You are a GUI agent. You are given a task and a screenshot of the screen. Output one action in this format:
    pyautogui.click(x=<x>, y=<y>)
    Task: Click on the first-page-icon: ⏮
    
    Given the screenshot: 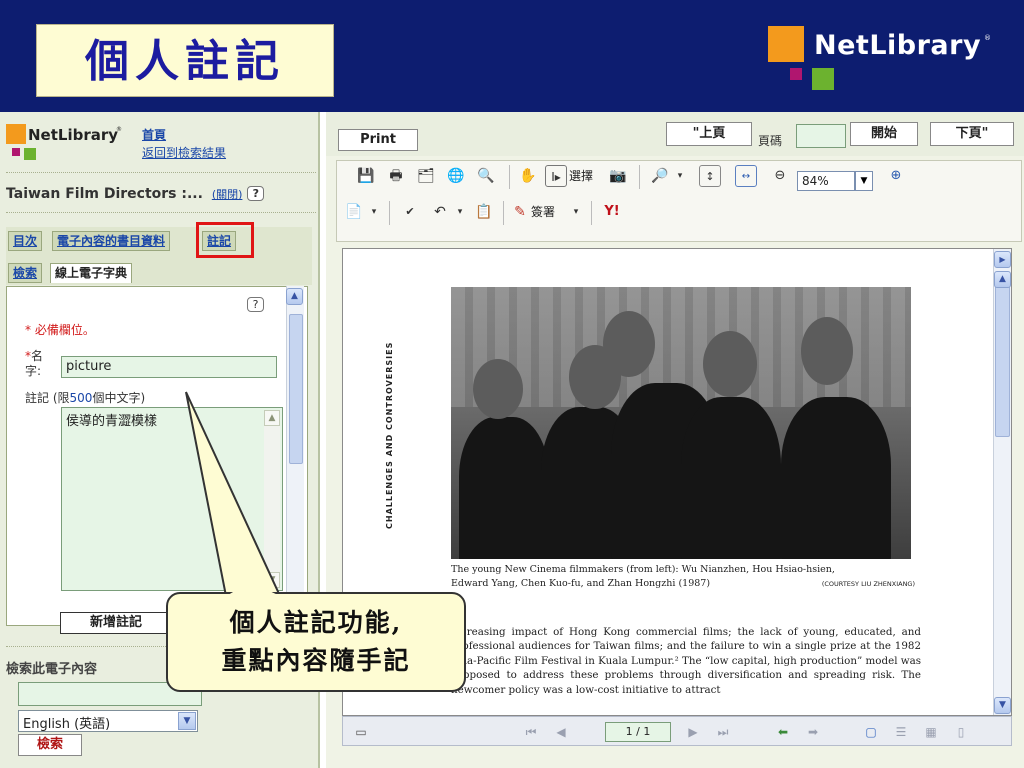 What is the action you would take?
    pyautogui.click(x=531, y=732)
    